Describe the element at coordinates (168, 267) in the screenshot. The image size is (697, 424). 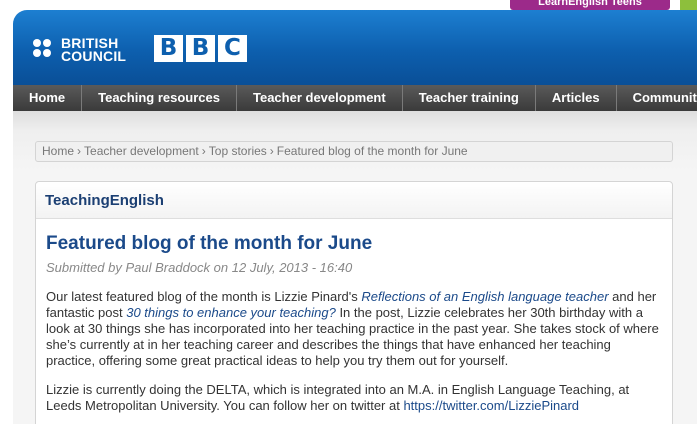
I see `author-name: Paul Braddock` at that location.